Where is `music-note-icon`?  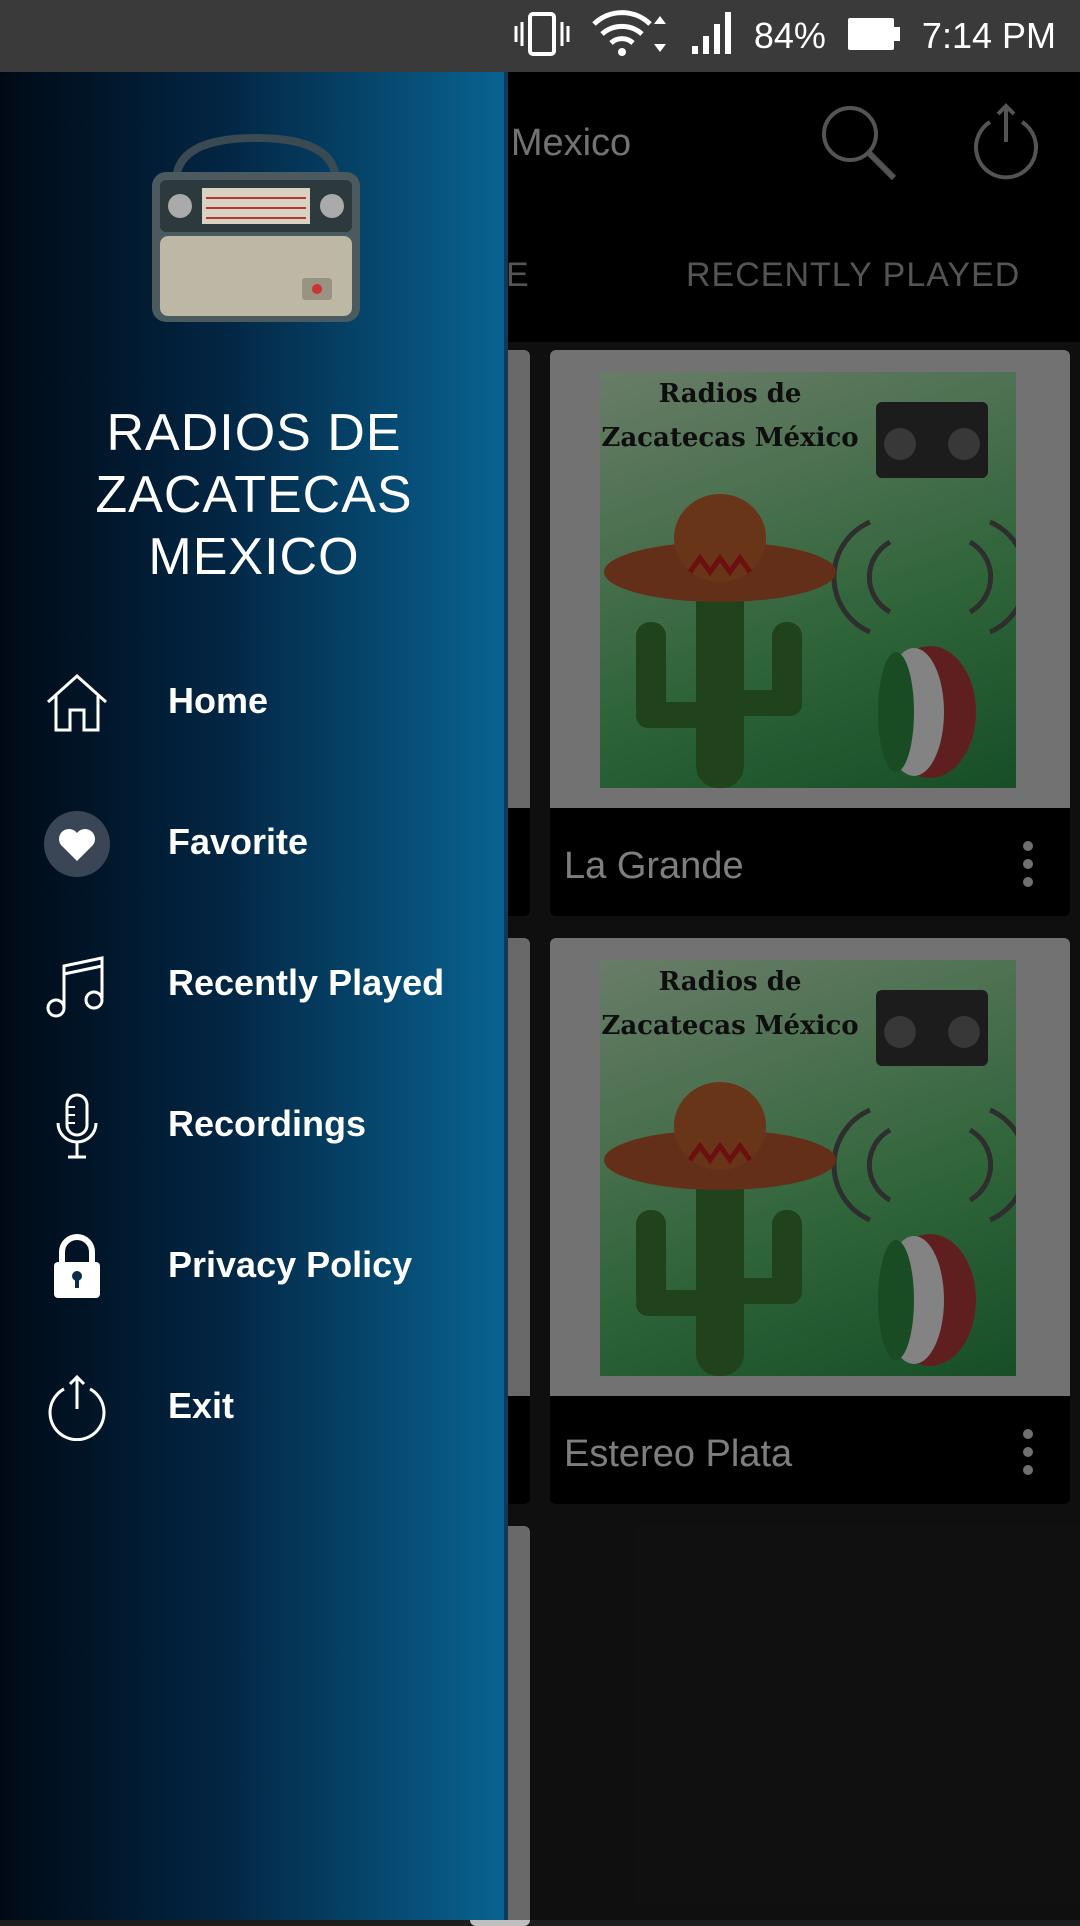 music-note-icon is located at coordinates (75, 987).